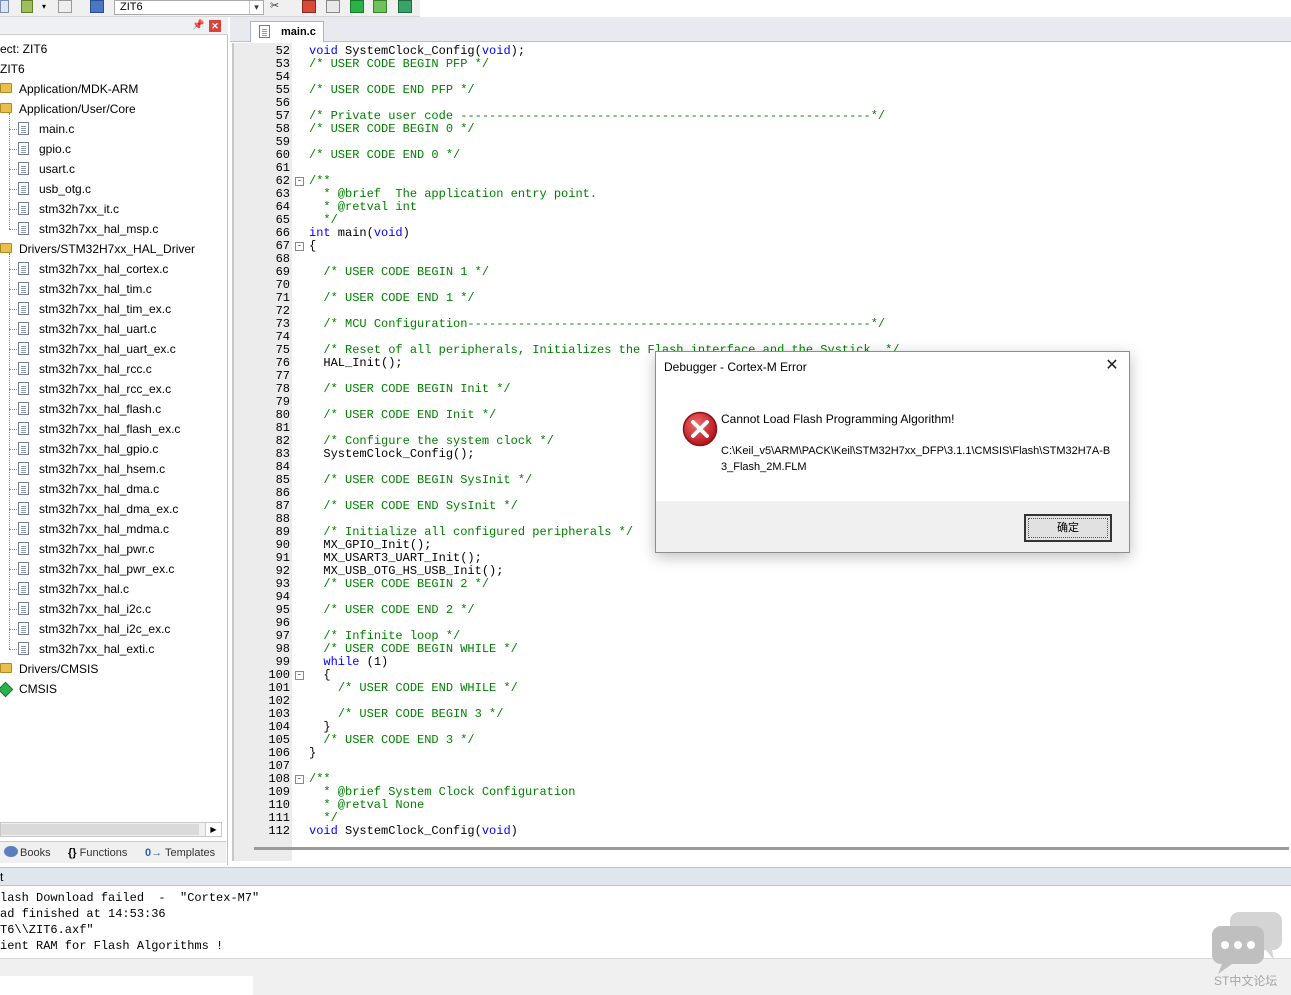 This screenshot has height=995, width=1291. I want to click on code-line: 105 /* USER CODE END 3 */, so click(759, 740).